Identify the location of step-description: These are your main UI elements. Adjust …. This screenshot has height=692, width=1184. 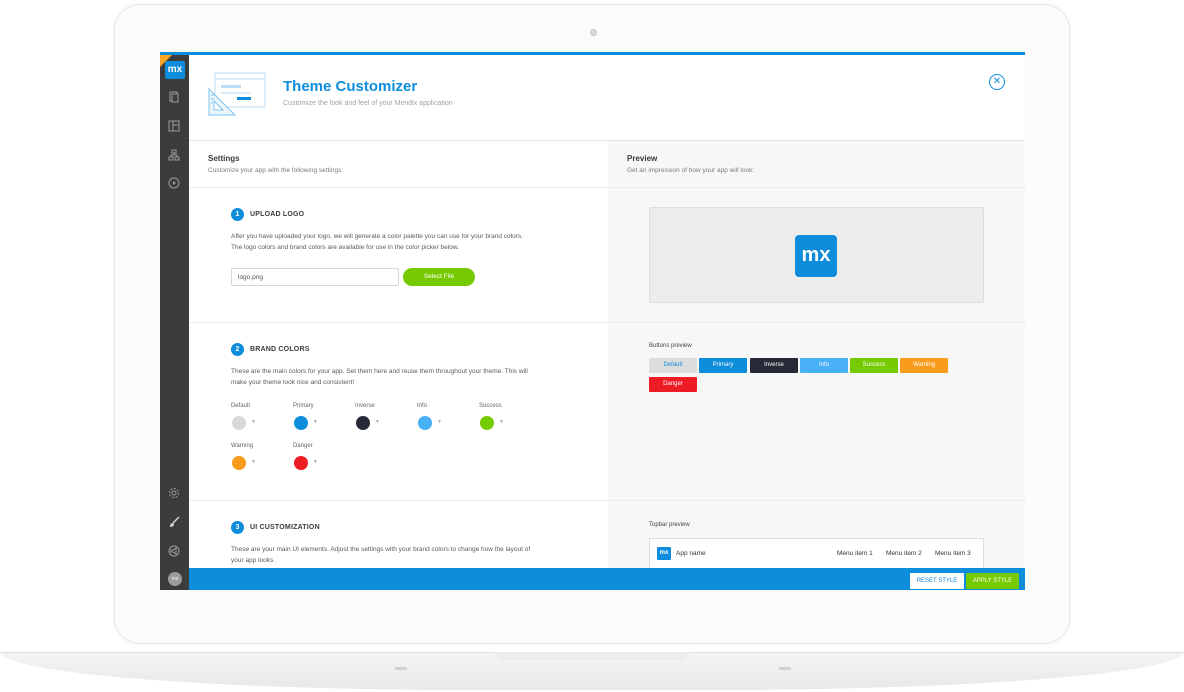
(381, 555).